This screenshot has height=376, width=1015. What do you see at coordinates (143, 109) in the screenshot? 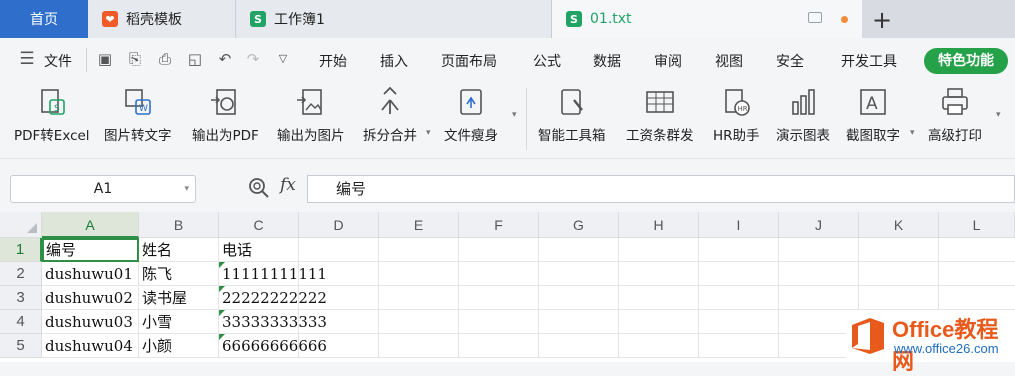
I see `svg-text: W` at bounding box center [143, 109].